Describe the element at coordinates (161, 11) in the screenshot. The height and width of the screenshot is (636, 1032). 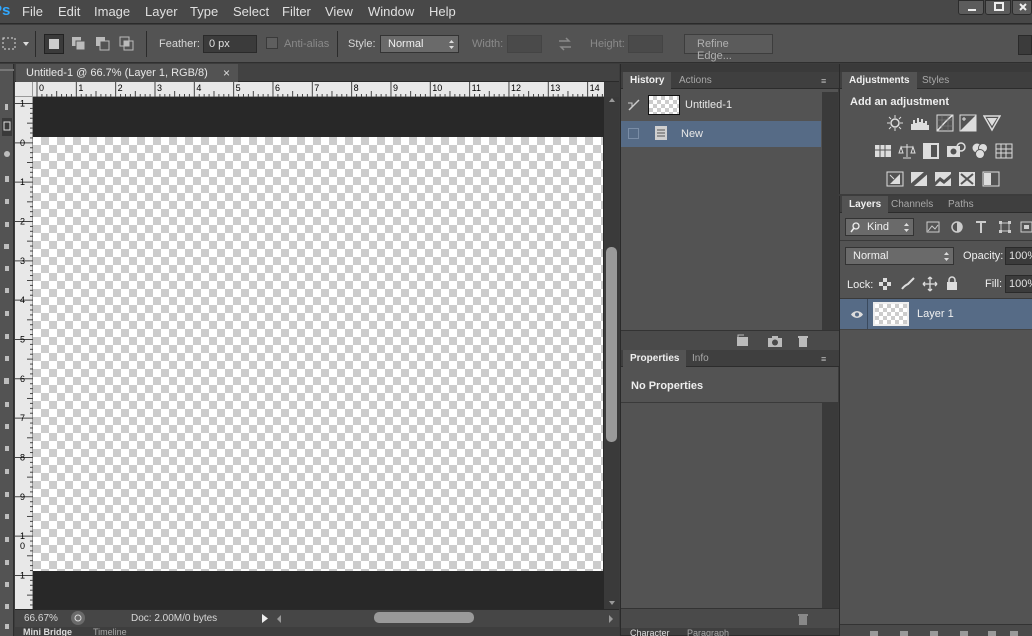
I see `menu-layer: Layer` at that location.